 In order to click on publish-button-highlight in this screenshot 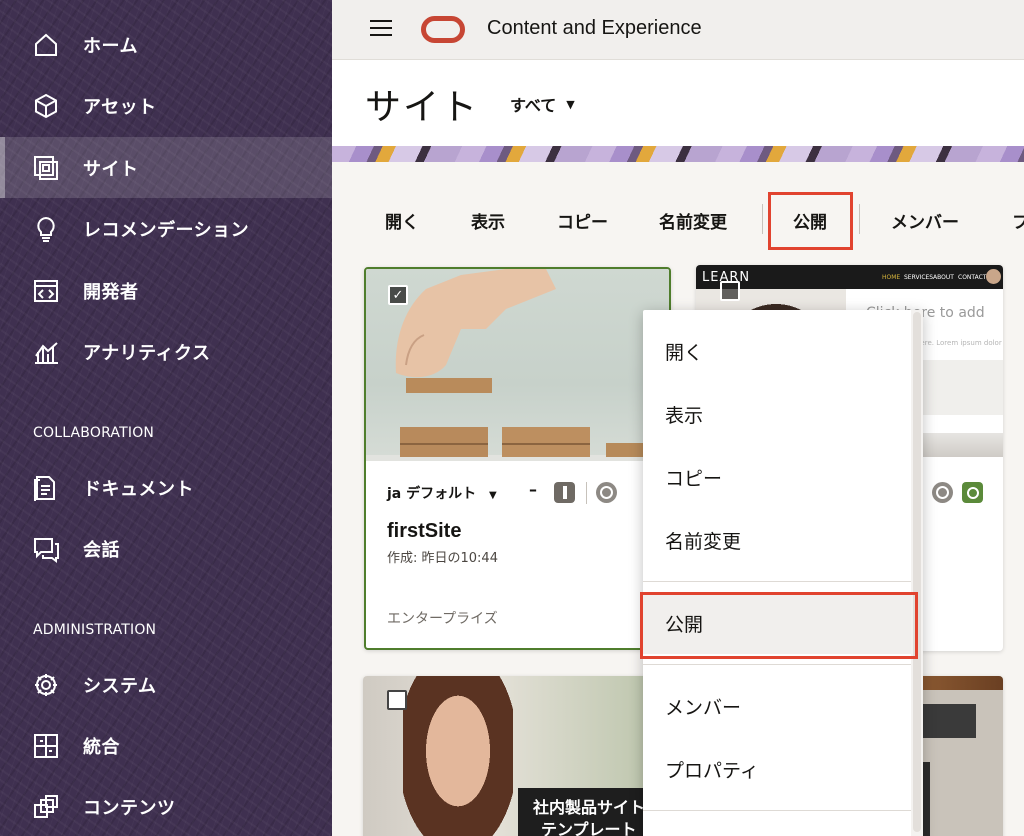, I will do `click(810, 221)`.